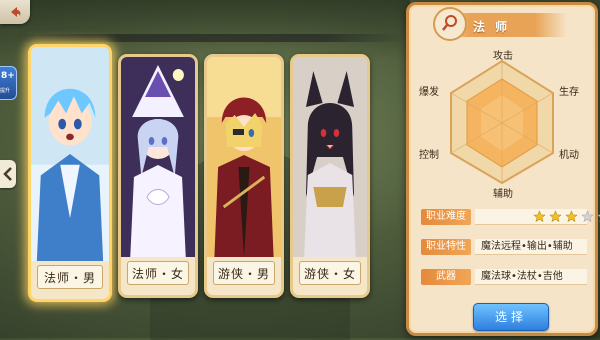 This screenshot has height=340, width=600. I want to click on weapon-row: 武器 魔法球•法杖•吉他, so click(504, 277).